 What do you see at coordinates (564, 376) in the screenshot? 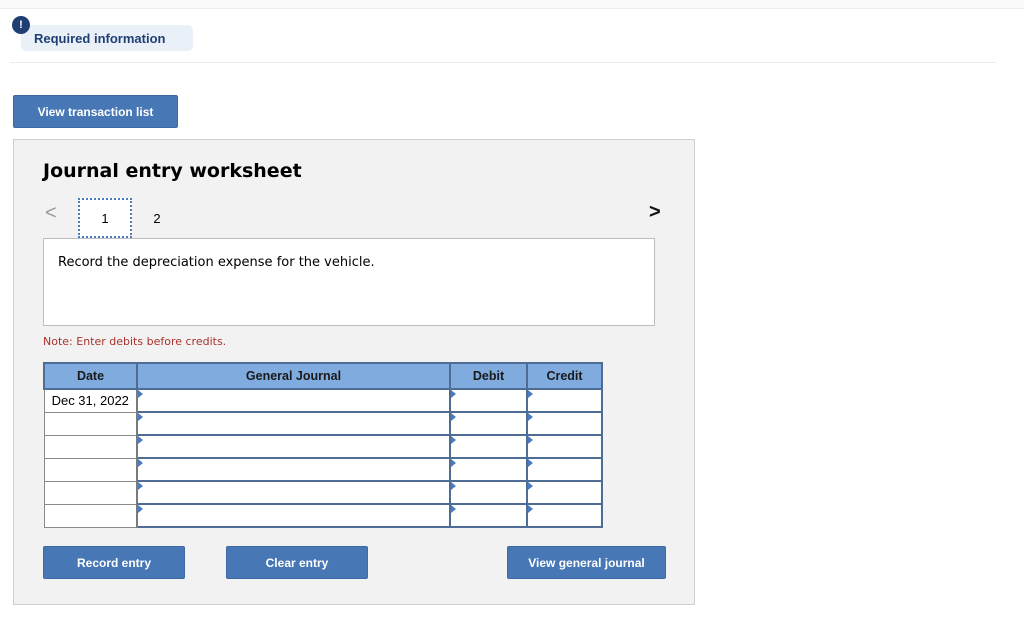
I see `header-credit: Credit` at bounding box center [564, 376].